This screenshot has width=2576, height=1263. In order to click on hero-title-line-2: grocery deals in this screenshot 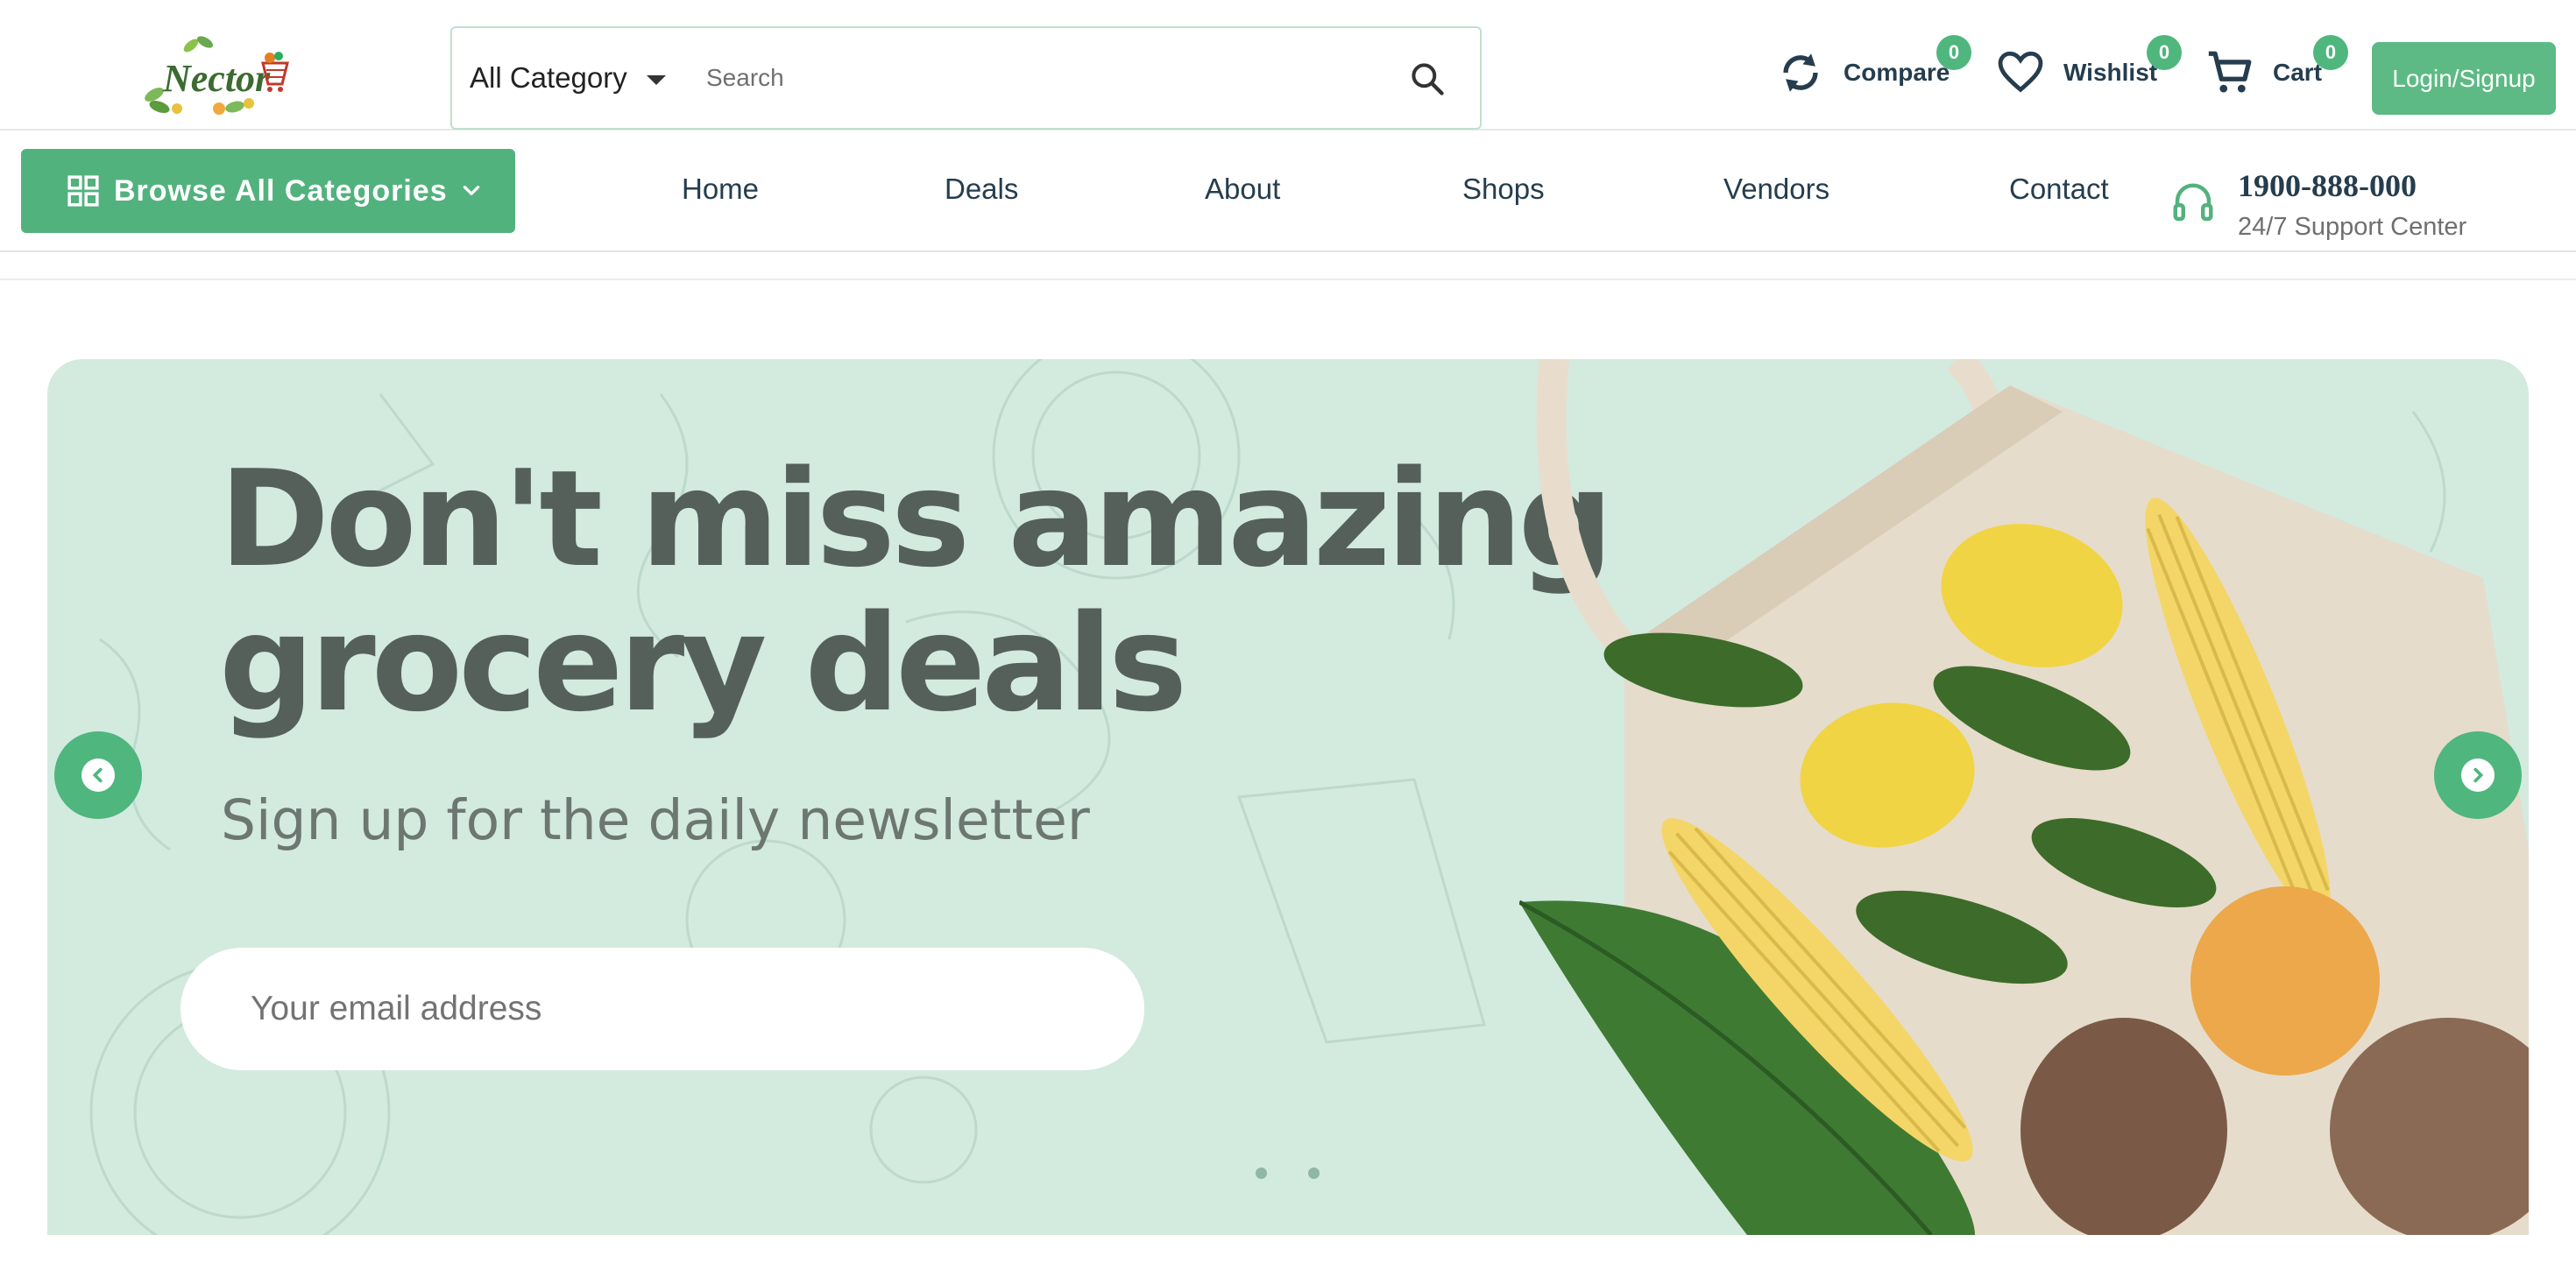, I will do `click(703, 664)`.